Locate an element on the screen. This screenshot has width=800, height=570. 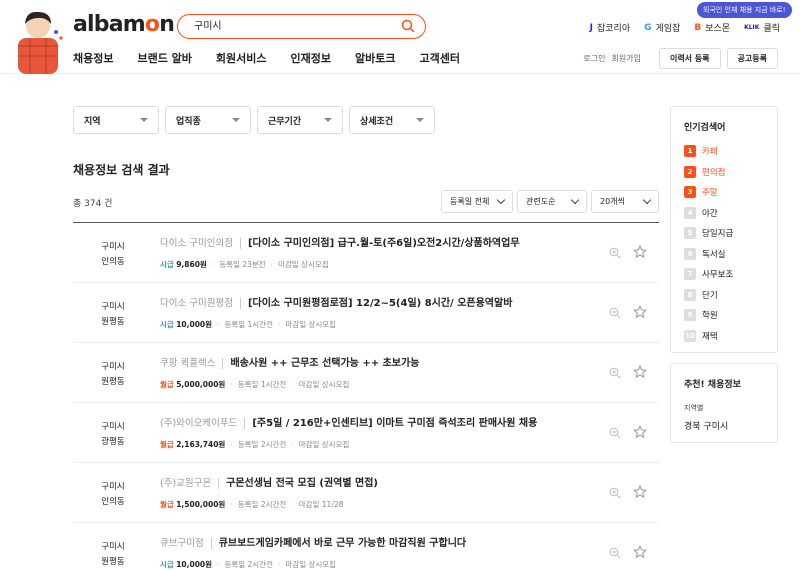
popular-keyword: 6 독서실 is located at coordinates (704, 253).